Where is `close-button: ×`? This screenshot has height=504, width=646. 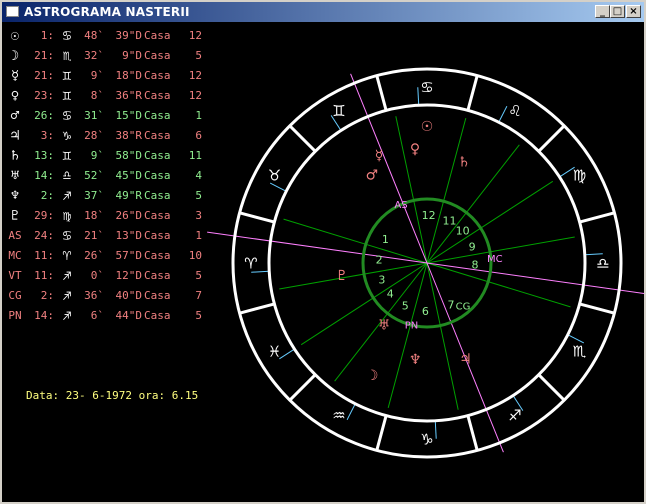 close-button: × is located at coordinates (633, 11).